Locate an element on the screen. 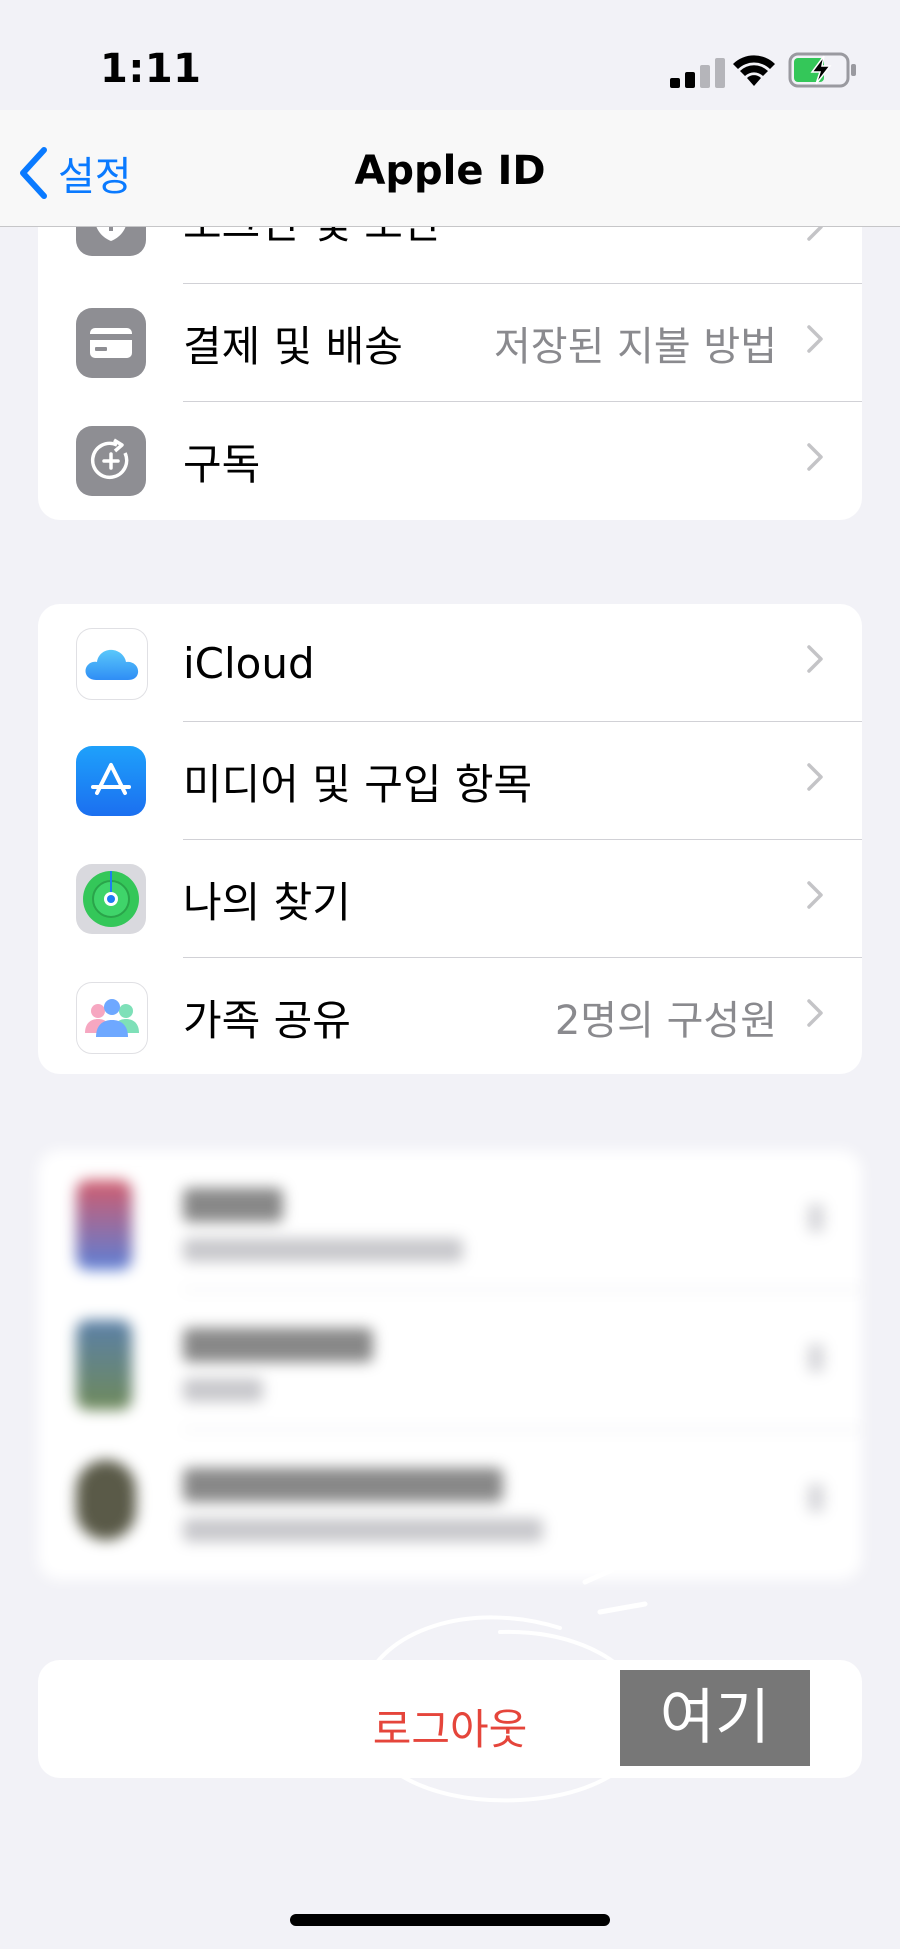 The height and width of the screenshot is (1949, 900). navigation-bar: 설정 Apple ID is located at coordinates (450, 168).